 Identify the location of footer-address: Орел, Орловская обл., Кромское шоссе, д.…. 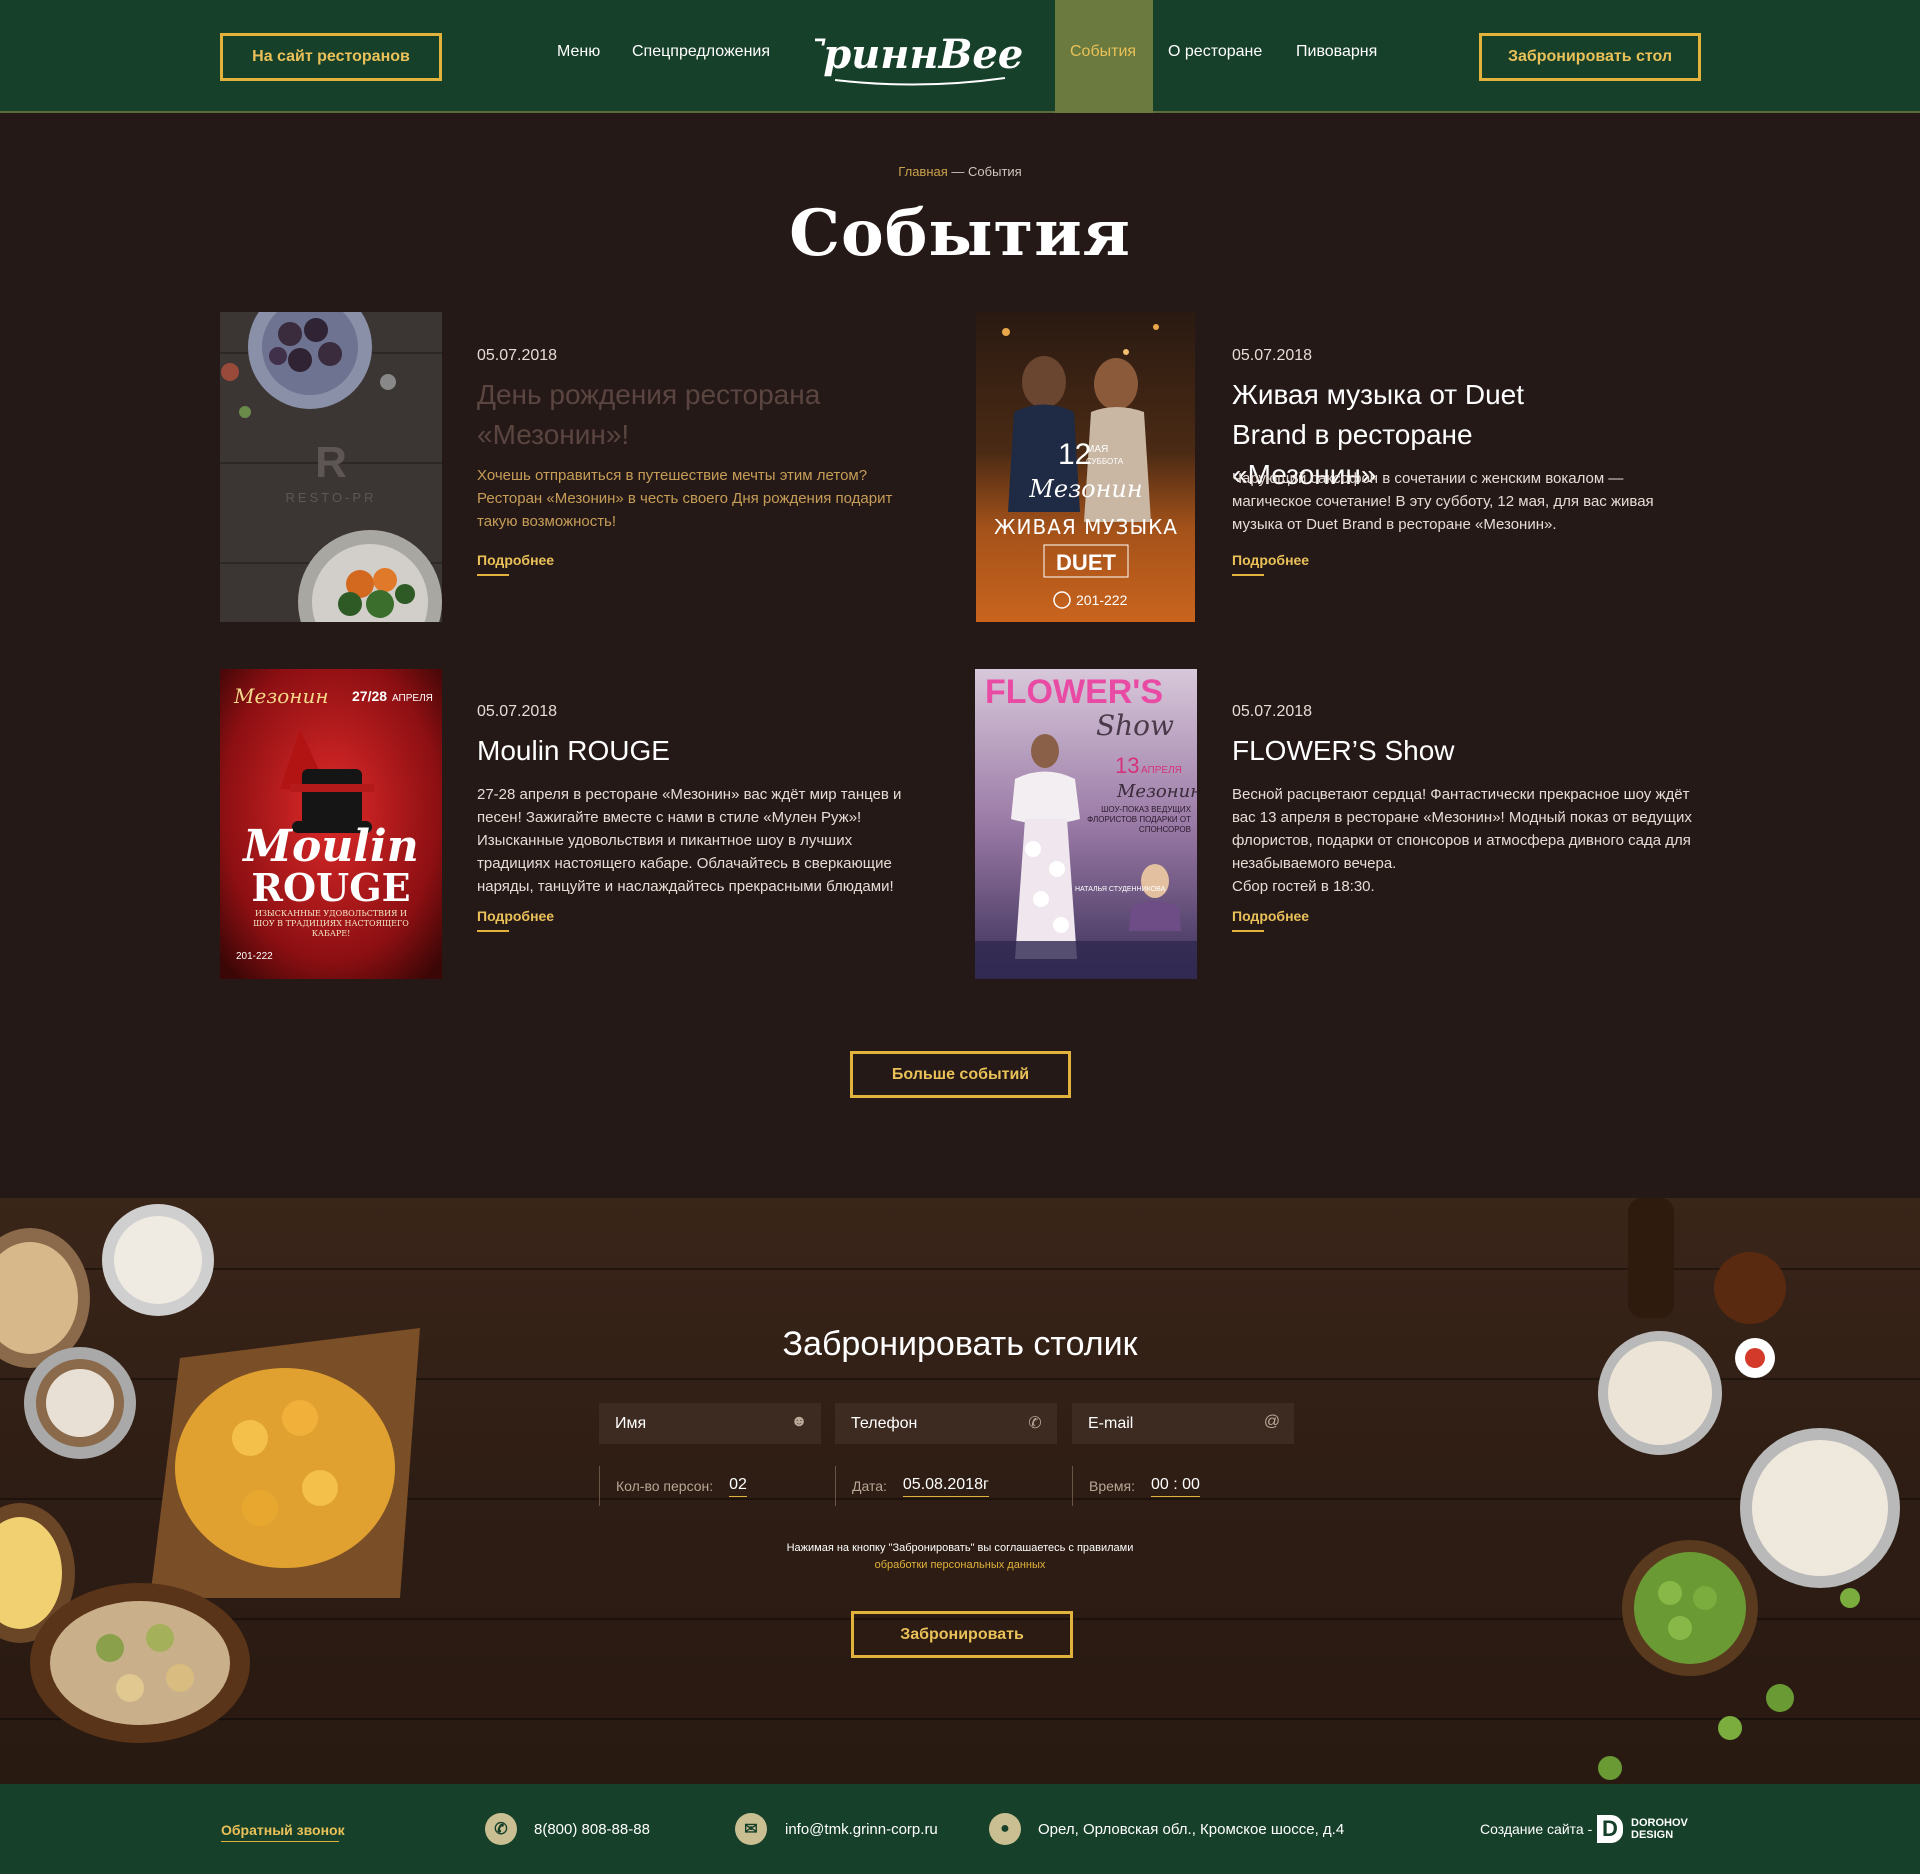
(1191, 1829).